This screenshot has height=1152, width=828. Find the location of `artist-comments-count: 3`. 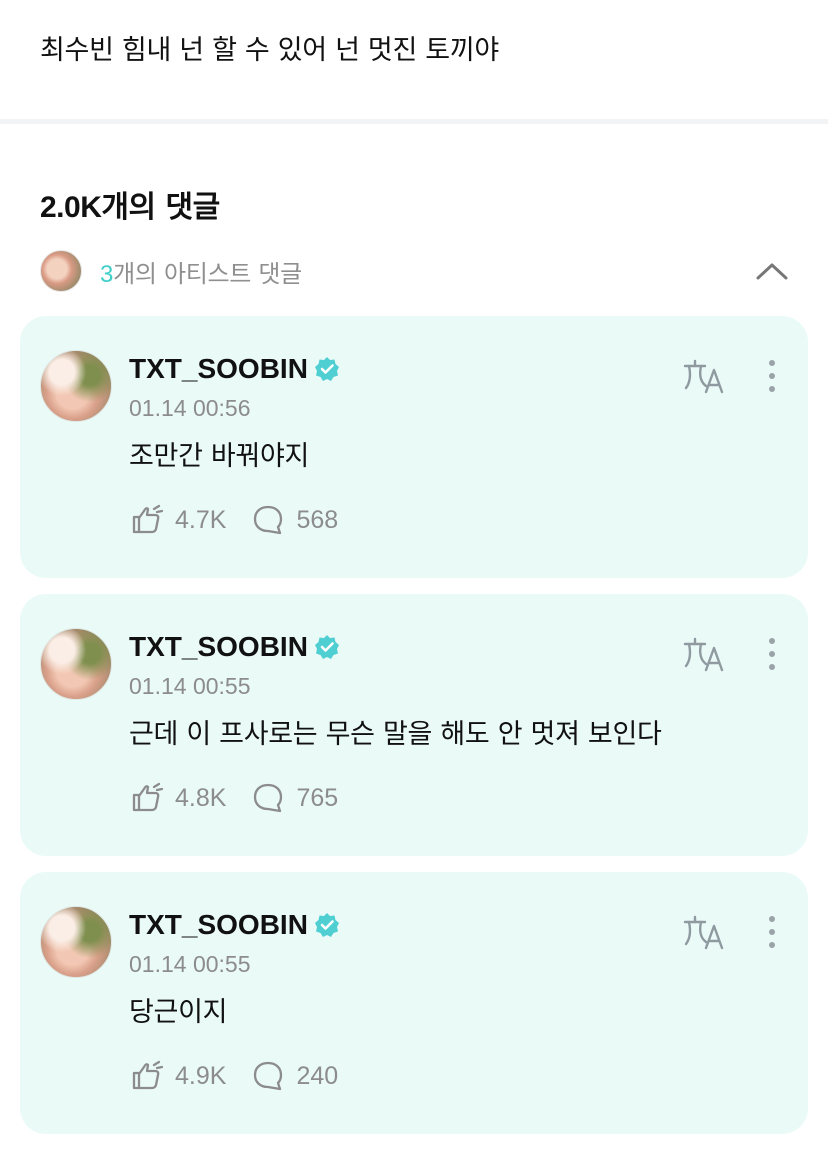

artist-comments-count: 3 is located at coordinates (107, 274).